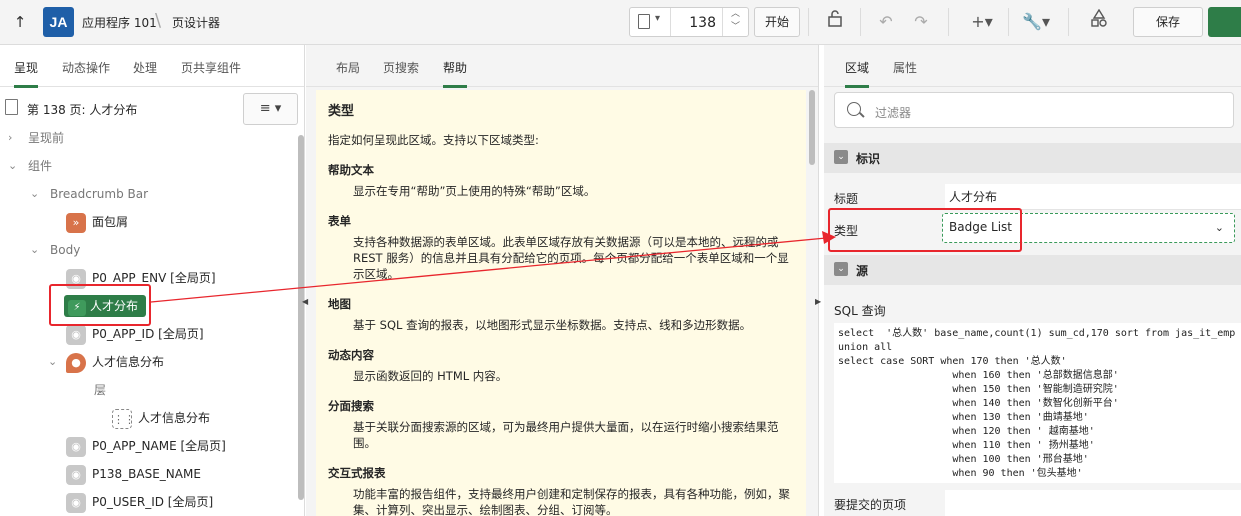 This screenshot has width=1241, height=516. What do you see at coordinates (777, 22) in the screenshot?
I see `go-button: 开始` at bounding box center [777, 22].